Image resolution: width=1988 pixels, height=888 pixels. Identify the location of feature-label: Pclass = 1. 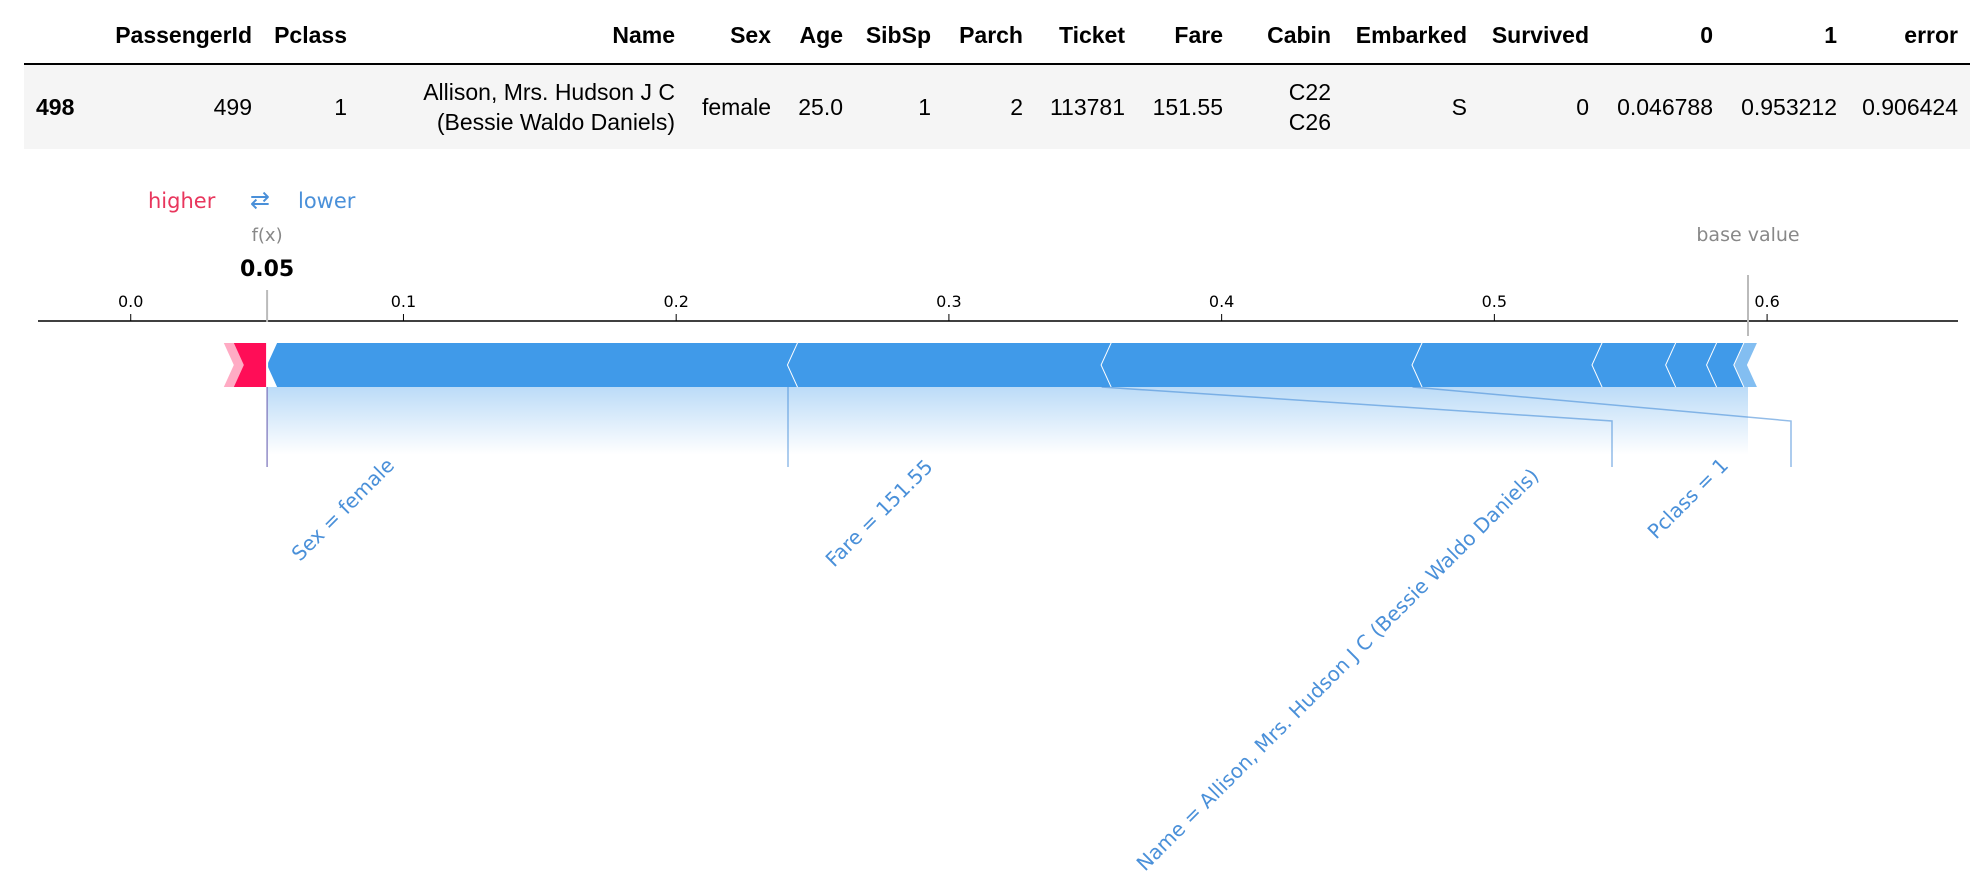
(1688, 498).